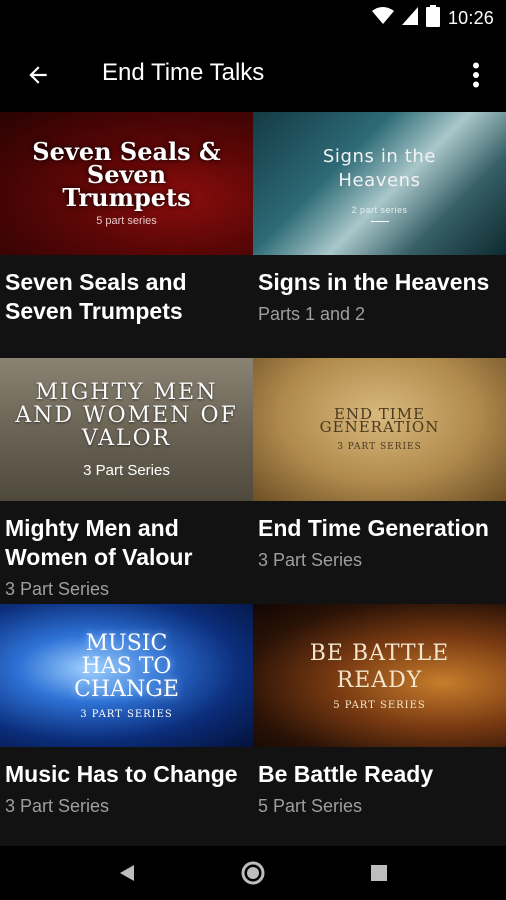 This screenshot has width=506, height=900. What do you see at coordinates (379, 221) in the screenshot?
I see `thumbnail-divider` at bounding box center [379, 221].